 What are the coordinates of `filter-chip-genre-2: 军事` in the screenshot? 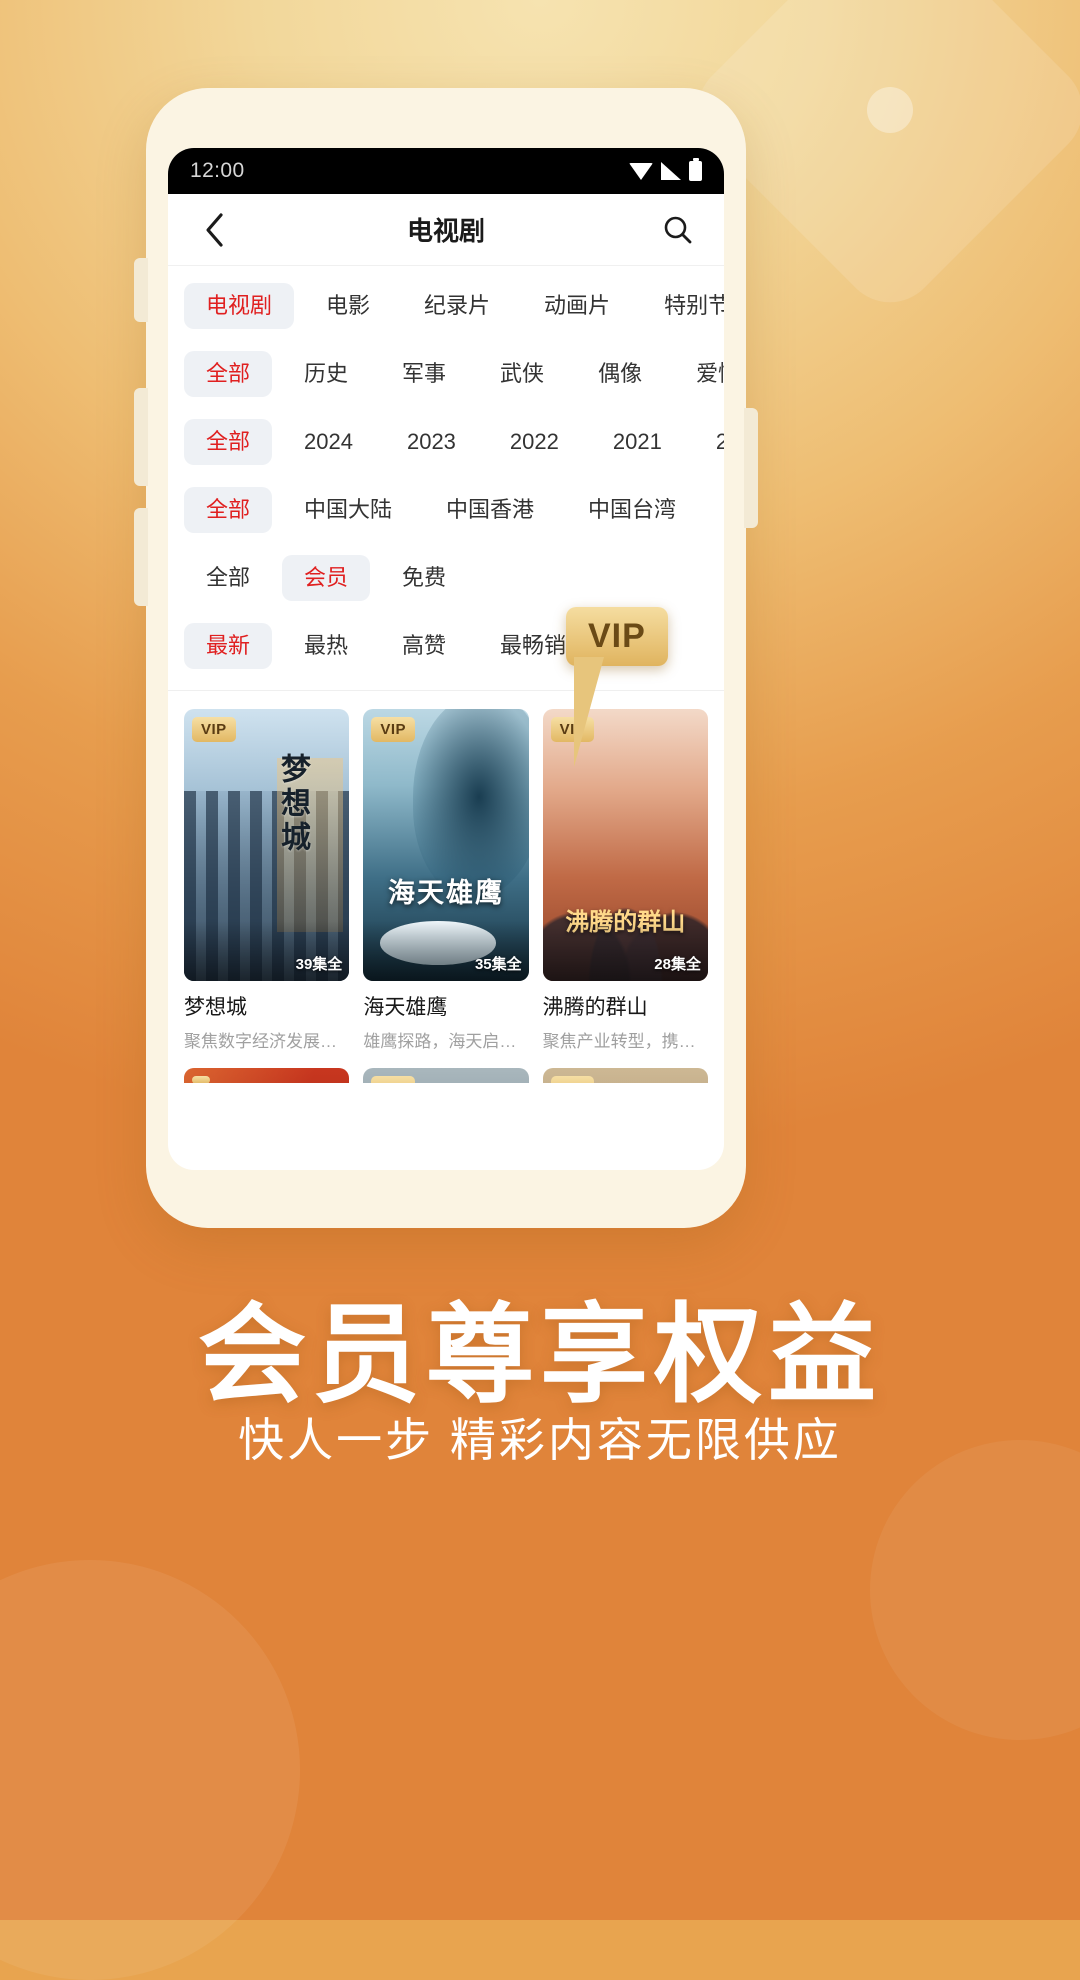 It's located at (424, 374).